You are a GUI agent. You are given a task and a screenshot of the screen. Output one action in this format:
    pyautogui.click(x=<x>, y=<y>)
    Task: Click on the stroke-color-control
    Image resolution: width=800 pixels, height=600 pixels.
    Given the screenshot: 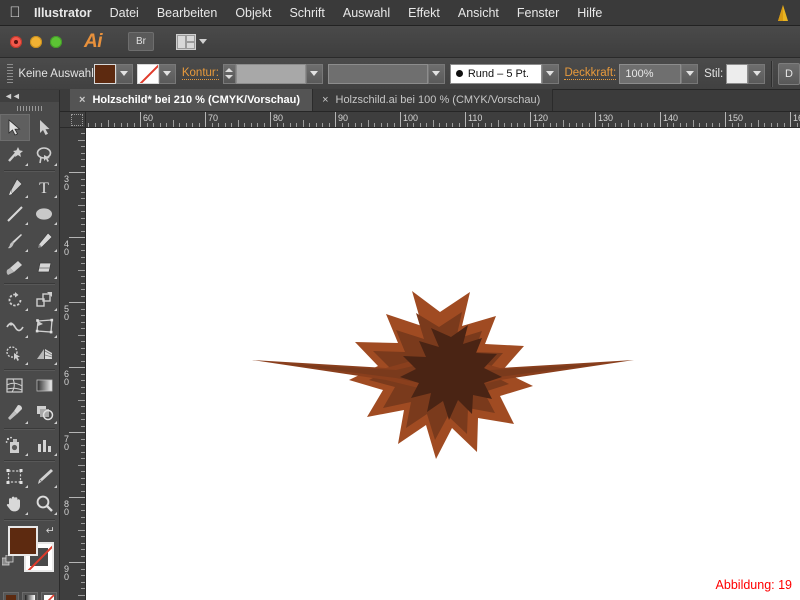 What is the action you would take?
    pyautogui.click(x=156, y=73)
    